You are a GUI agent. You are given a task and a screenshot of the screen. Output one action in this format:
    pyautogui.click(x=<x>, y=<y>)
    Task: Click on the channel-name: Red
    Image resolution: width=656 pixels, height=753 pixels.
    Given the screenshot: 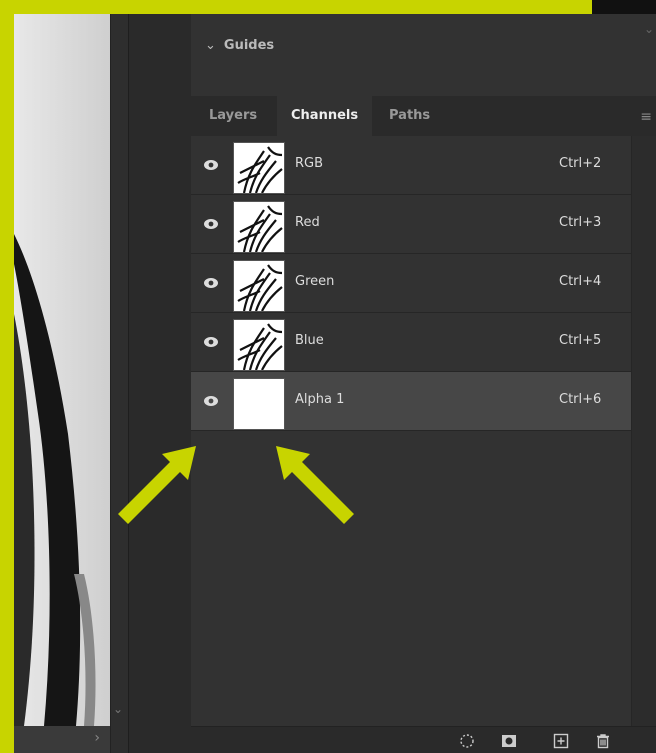 What is the action you would take?
    pyautogui.click(x=307, y=222)
    